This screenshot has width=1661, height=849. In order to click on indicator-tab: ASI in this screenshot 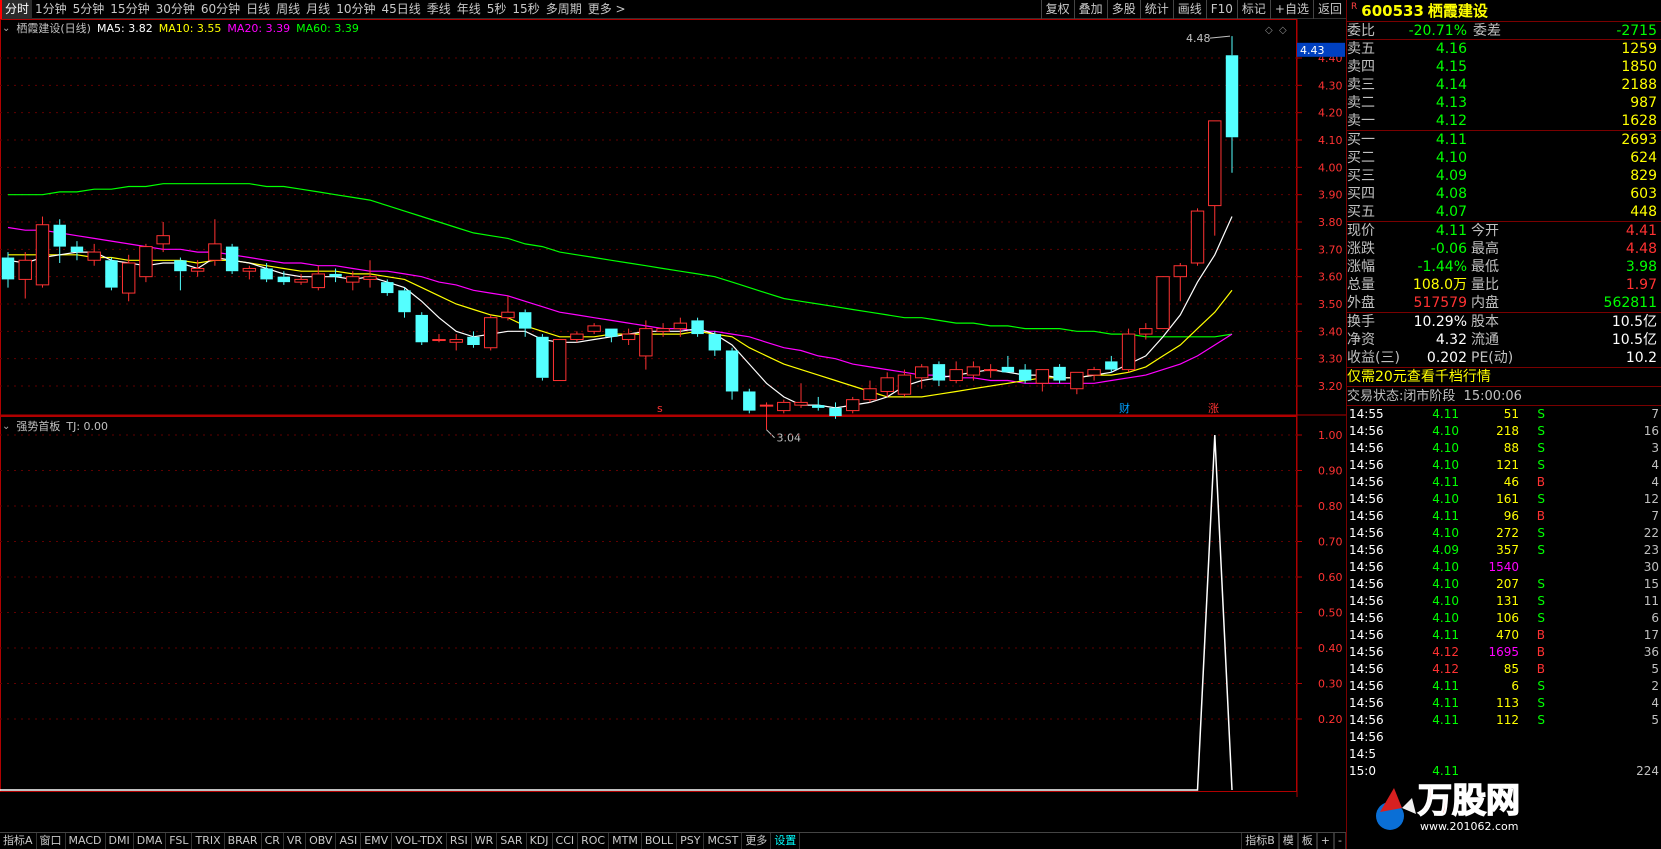, I will do `click(349, 841)`.